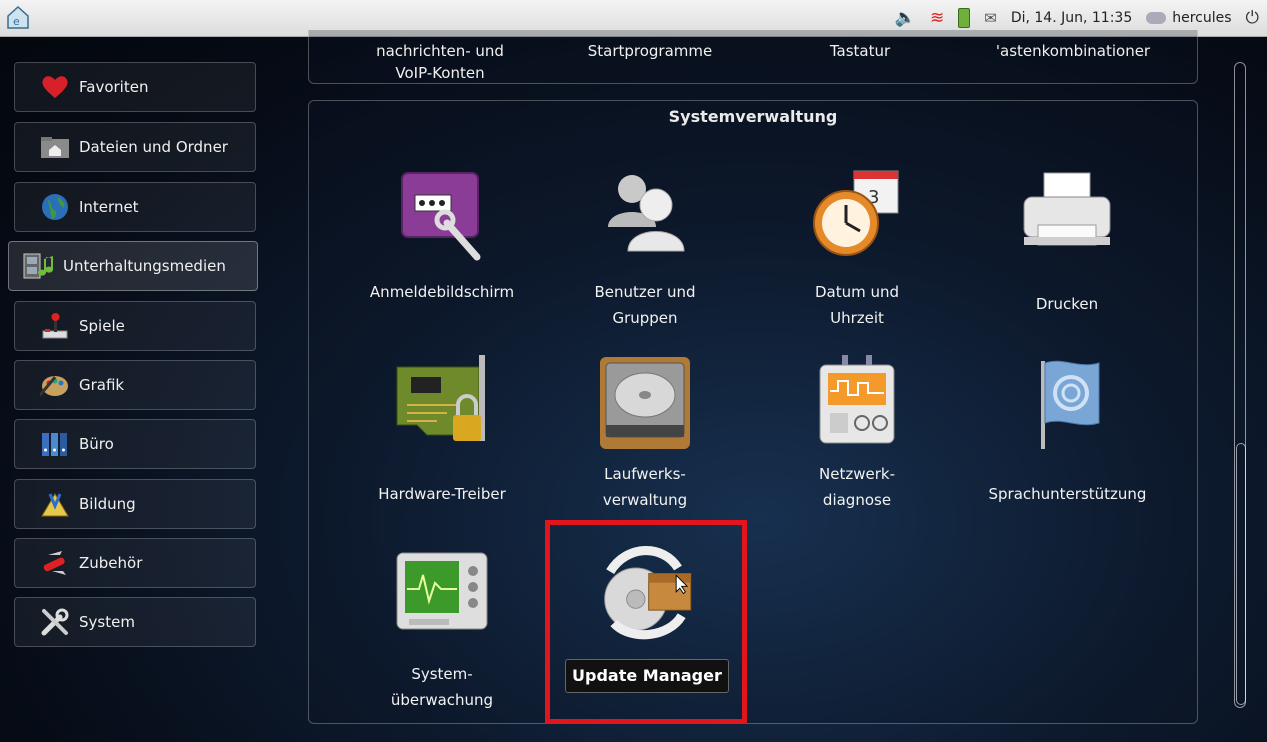 The height and width of the screenshot is (742, 1267). What do you see at coordinates (55, 87) in the screenshot?
I see `heart-icon` at bounding box center [55, 87].